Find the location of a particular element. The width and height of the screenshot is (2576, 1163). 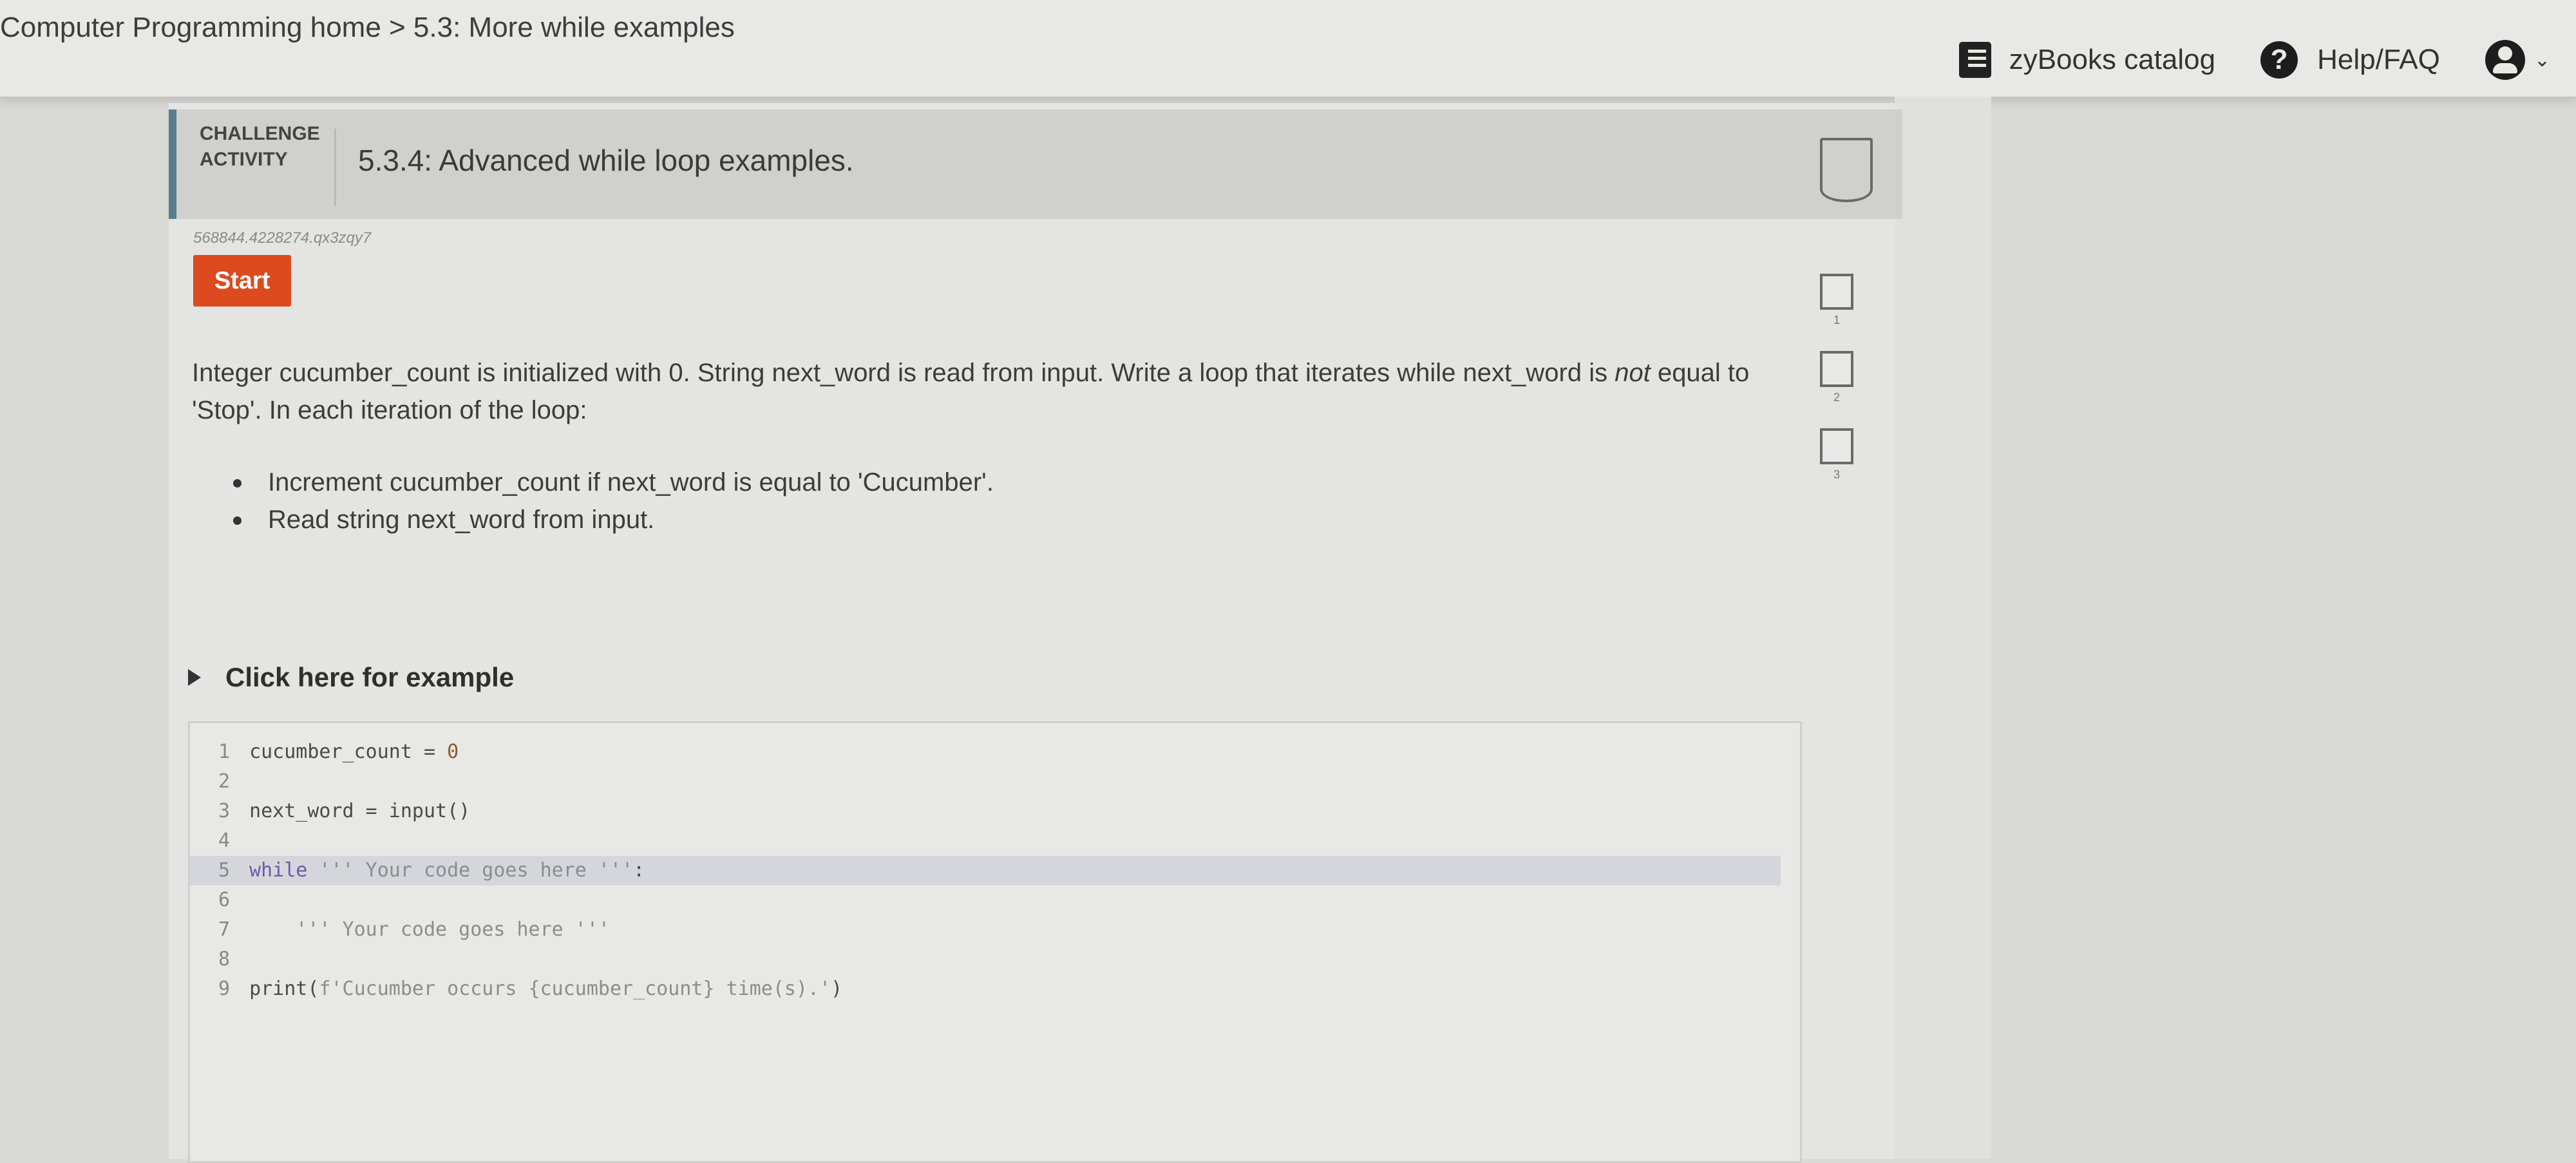

level-1-indicator: 1 is located at coordinates (1836, 301).